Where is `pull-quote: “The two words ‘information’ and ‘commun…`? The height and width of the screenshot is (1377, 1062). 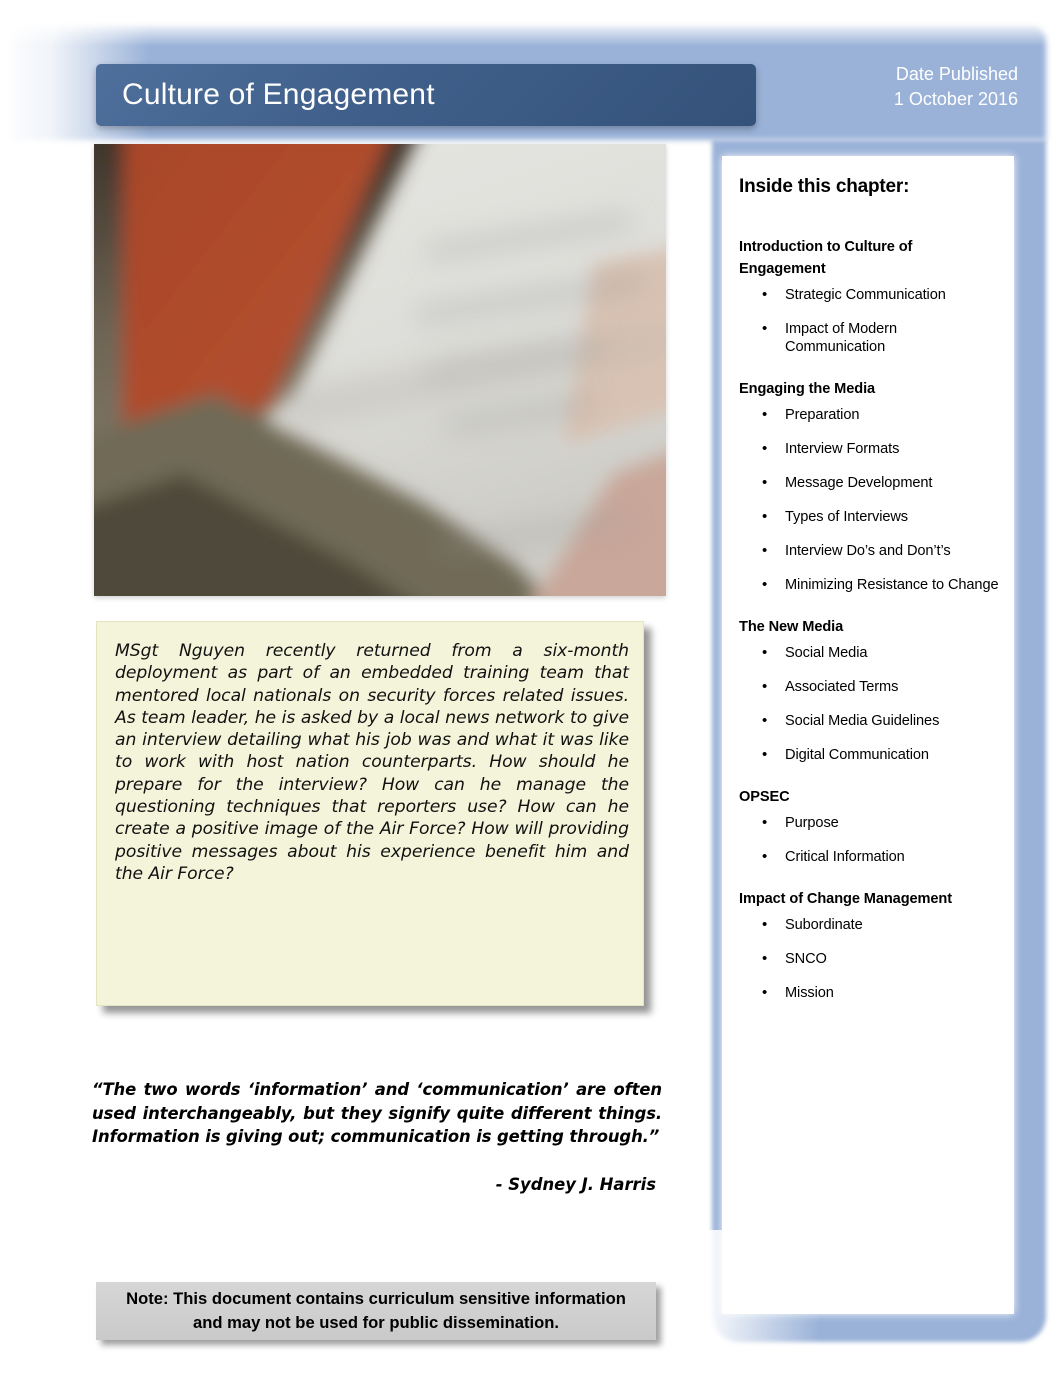 pull-quote: “The two words ‘information’ and ‘commun… is located at coordinates (377, 1136).